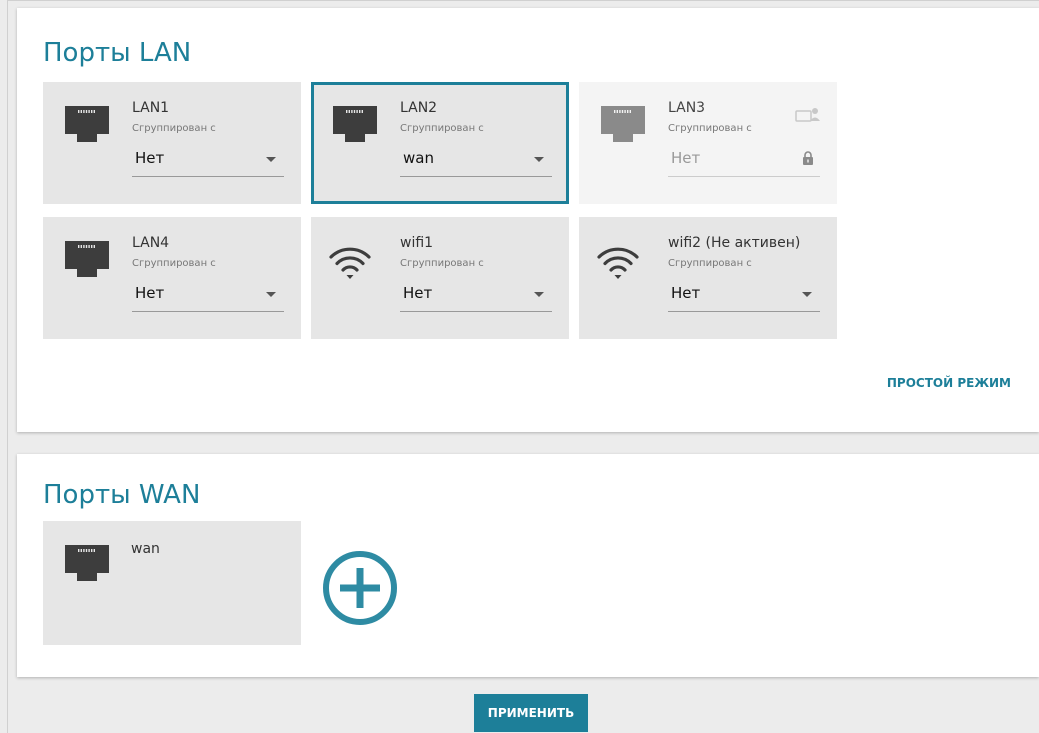 This screenshot has width=1039, height=733. I want to click on port-card-wifi2: wifi2 (Не активен) Сгруппирован с Нет, so click(708, 278).